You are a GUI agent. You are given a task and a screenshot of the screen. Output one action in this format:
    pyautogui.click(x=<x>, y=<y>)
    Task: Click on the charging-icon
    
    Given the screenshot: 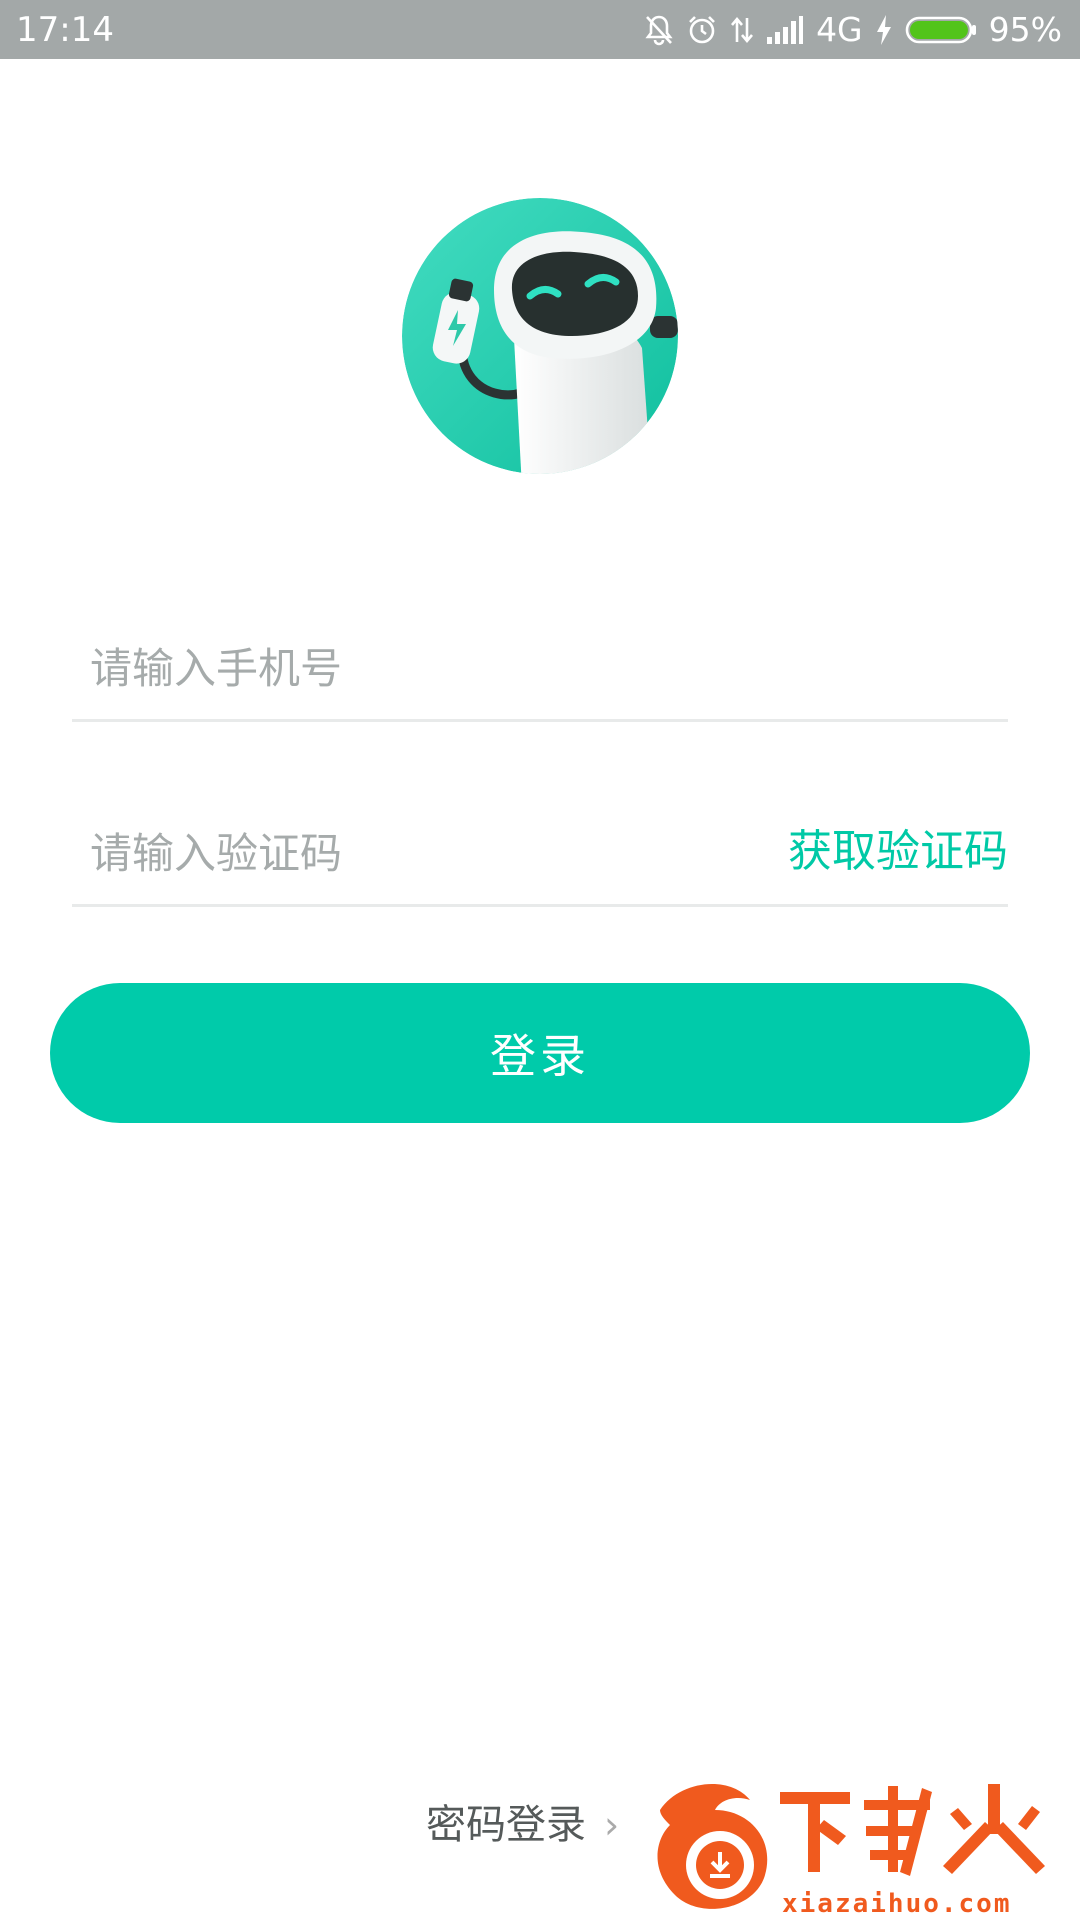 What is the action you would take?
    pyautogui.click(x=884, y=30)
    